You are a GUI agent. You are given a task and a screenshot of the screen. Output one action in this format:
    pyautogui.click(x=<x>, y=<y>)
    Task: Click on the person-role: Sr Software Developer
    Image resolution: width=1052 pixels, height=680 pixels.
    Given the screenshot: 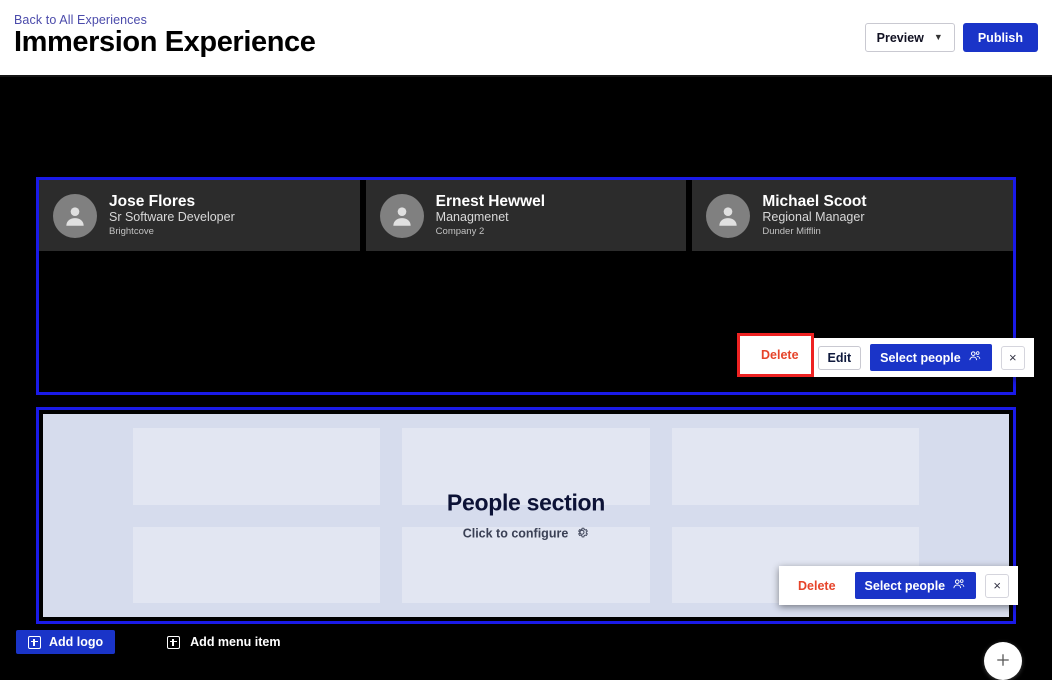 What is the action you would take?
    pyautogui.click(x=172, y=217)
    